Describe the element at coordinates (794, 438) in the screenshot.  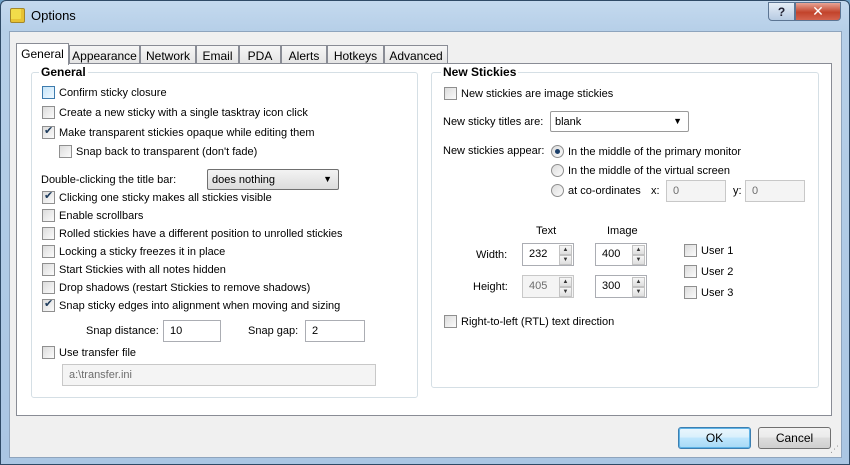
I see `cancel-button: Cancel` at that location.